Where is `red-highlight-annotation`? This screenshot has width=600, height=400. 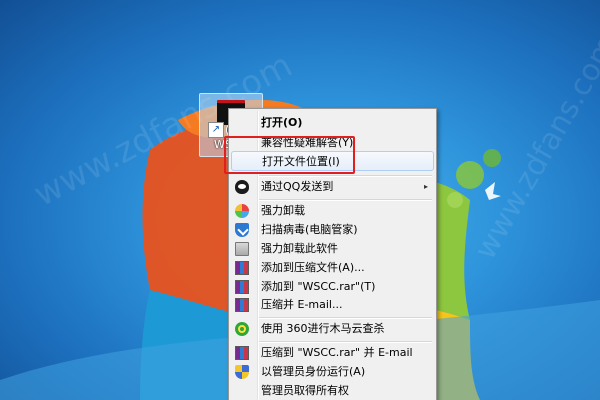 red-highlight-annotation is located at coordinates (289, 155).